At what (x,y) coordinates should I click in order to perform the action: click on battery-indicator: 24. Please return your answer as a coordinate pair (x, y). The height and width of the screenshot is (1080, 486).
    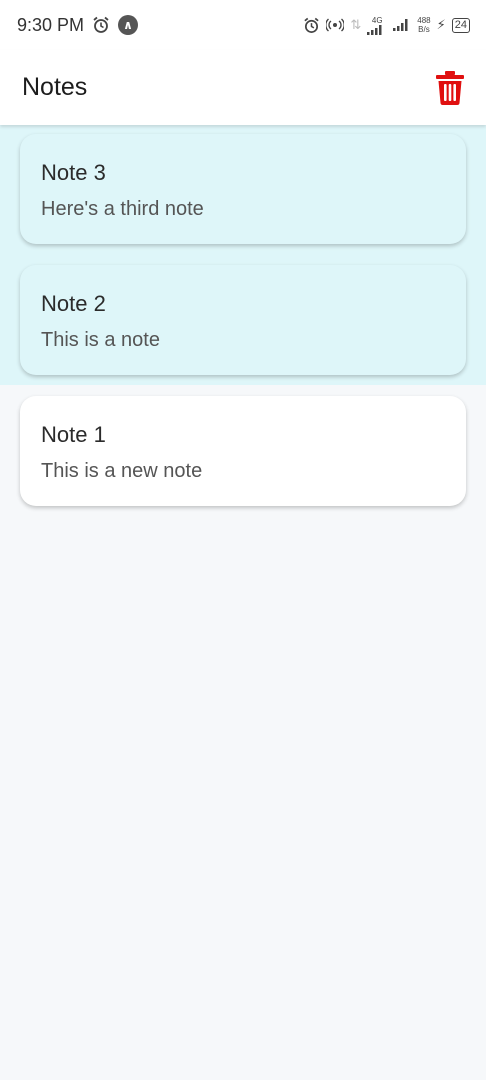
    Looking at the image, I should click on (460, 25).